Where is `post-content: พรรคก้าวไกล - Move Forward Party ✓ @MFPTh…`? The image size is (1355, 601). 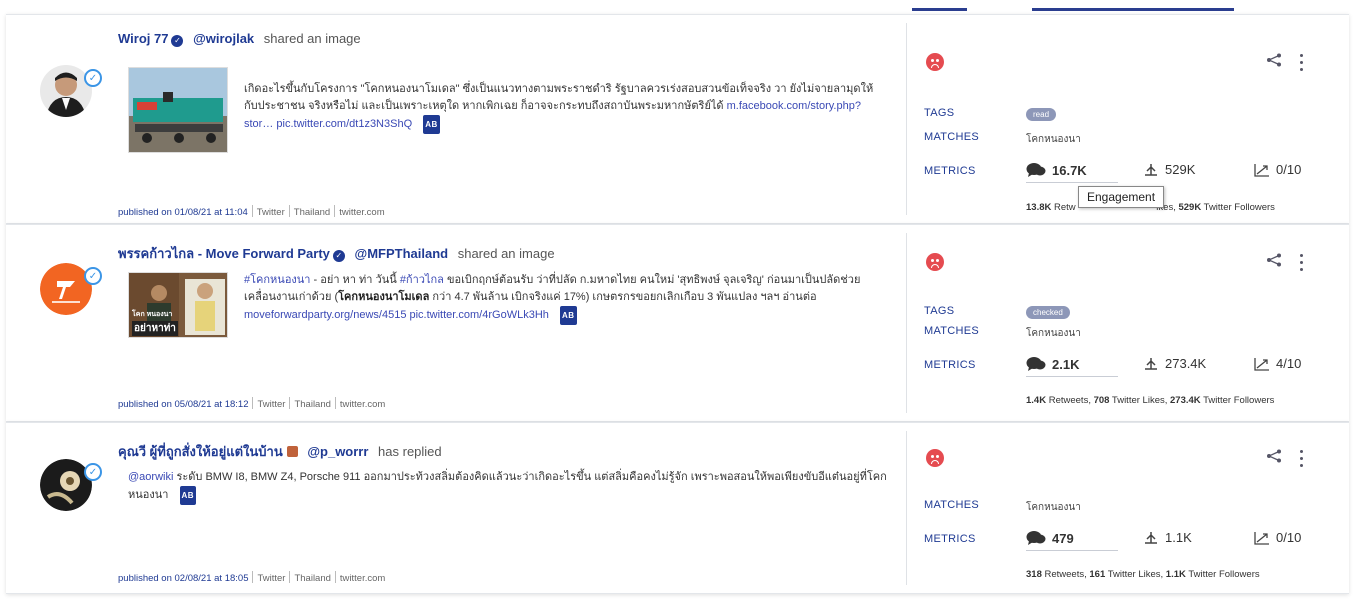 post-content: พรรคก้าวไกล - Move Forward Party ✓ @MFPTh… is located at coordinates (498, 253).